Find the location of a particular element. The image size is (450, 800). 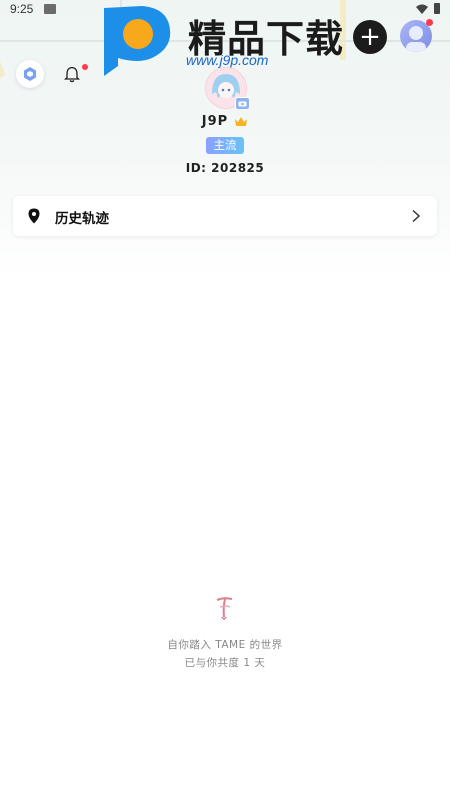

bell-icon is located at coordinates (72, 74).